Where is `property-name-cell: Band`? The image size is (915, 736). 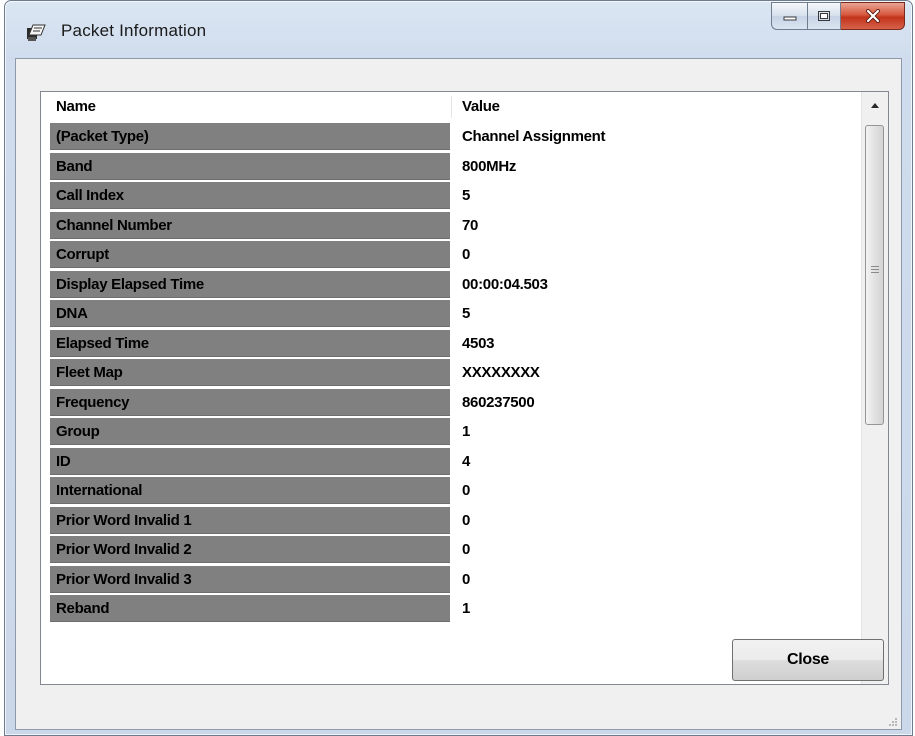 property-name-cell: Band is located at coordinates (250, 166).